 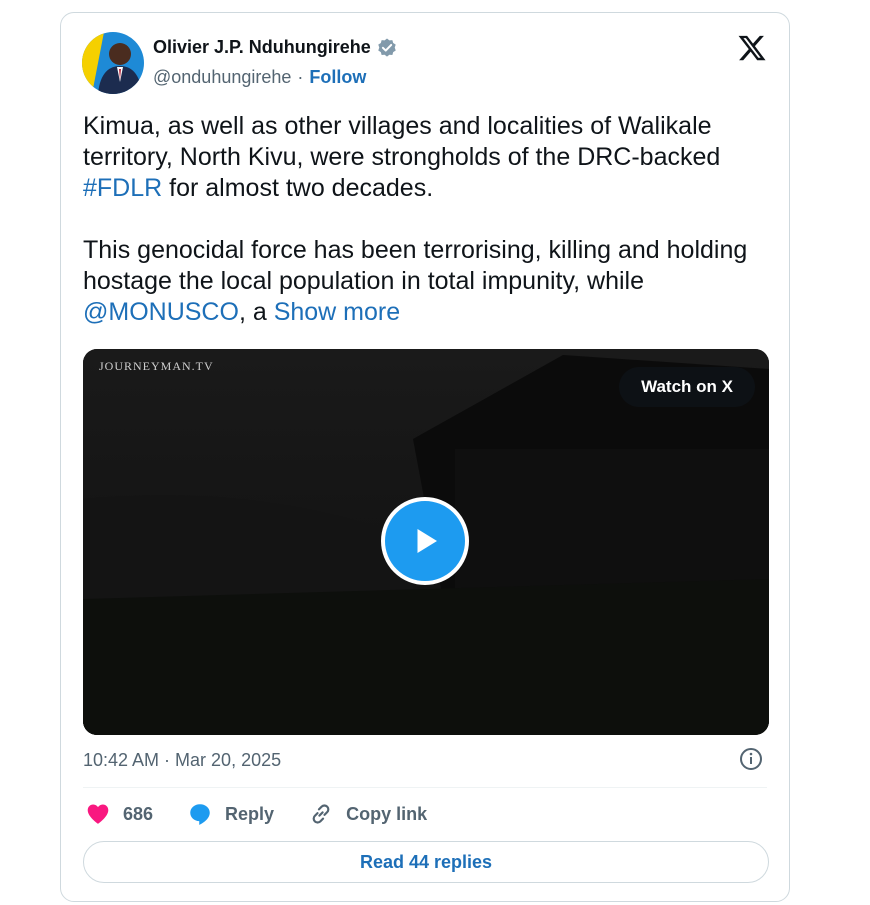 I want to click on action-bar: 686 Reply Copy link, so click(x=273, y=814).